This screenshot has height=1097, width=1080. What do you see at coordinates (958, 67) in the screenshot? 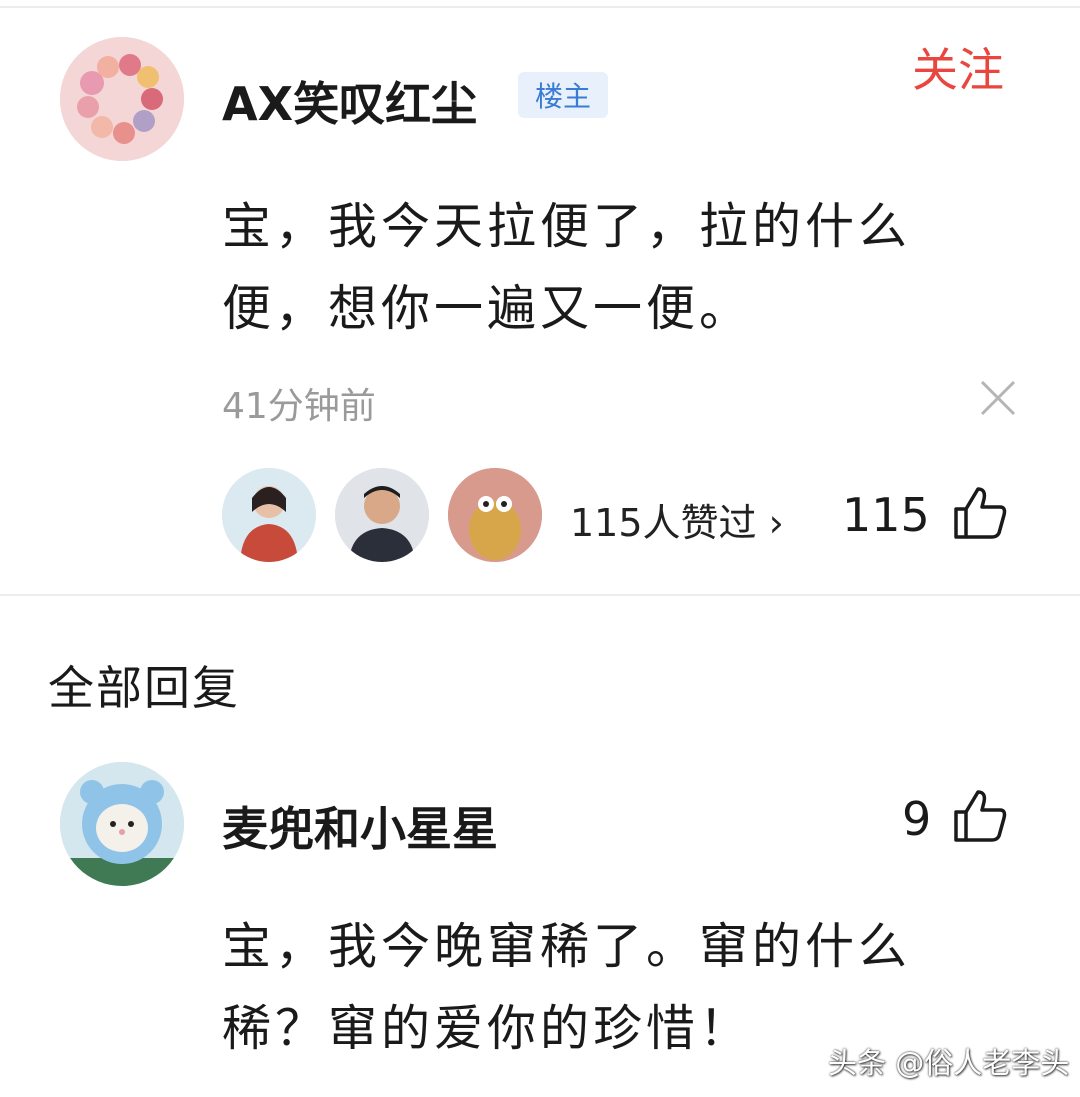
I see `follow-button: 关注` at bounding box center [958, 67].